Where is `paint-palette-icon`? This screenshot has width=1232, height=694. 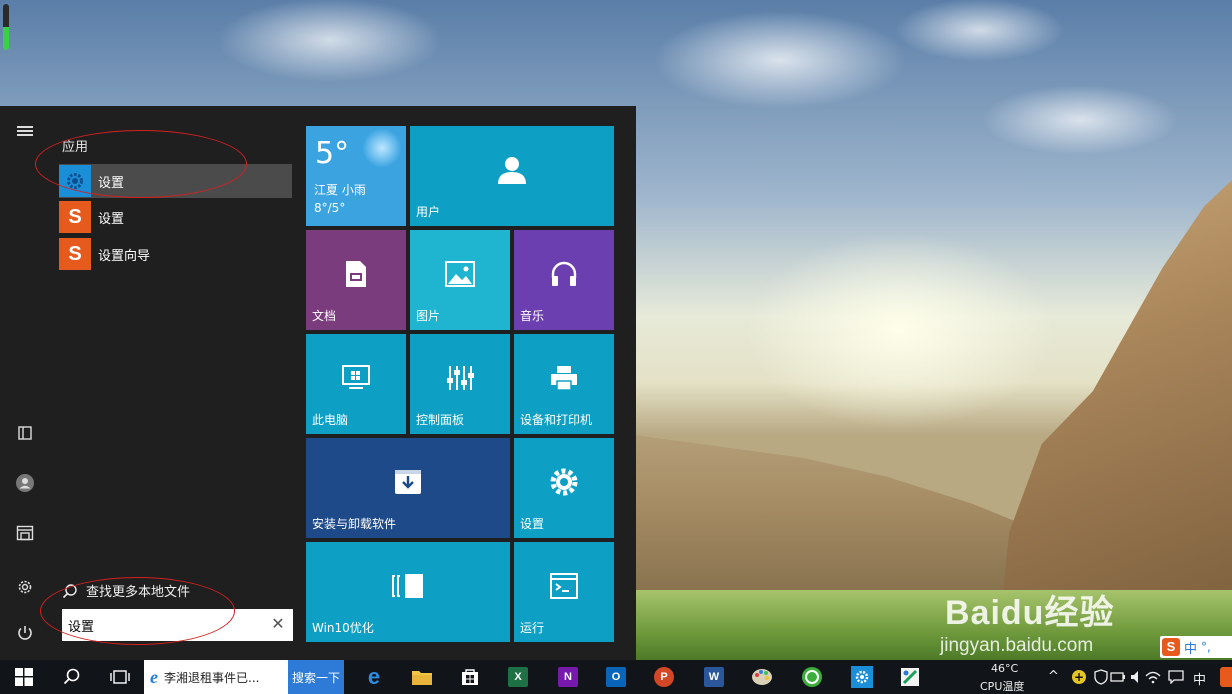
paint-palette-icon is located at coordinates (762, 677).